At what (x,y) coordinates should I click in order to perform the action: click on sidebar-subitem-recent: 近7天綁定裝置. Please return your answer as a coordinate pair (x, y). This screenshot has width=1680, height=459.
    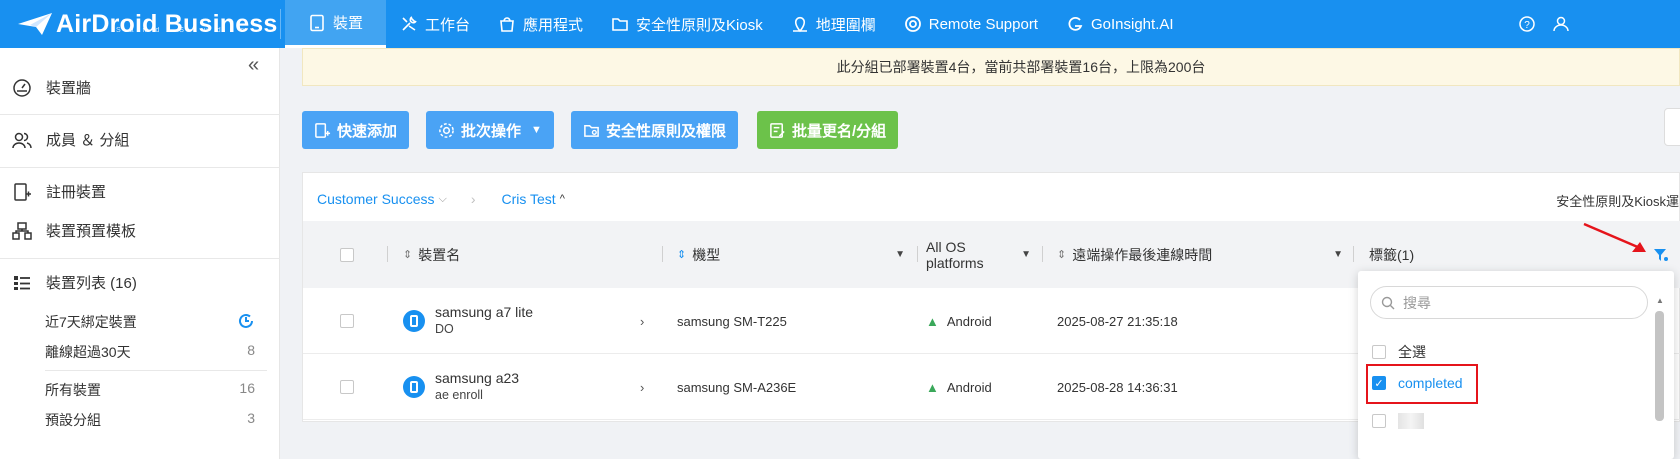
    Looking at the image, I should click on (150, 322).